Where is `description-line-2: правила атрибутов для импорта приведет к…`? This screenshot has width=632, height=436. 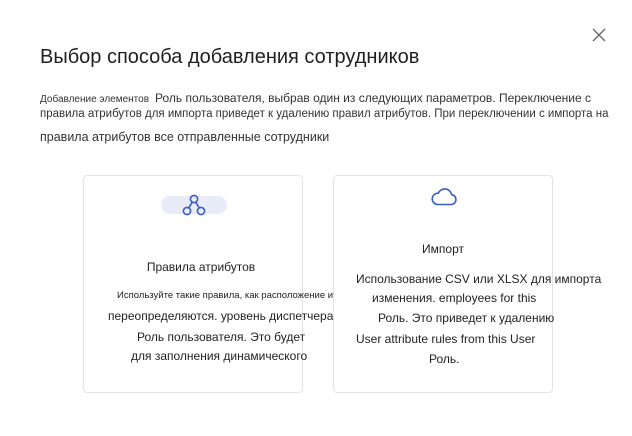
description-line-2: правила атрибутов для импорта приведет к… is located at coordinates (324, 114).